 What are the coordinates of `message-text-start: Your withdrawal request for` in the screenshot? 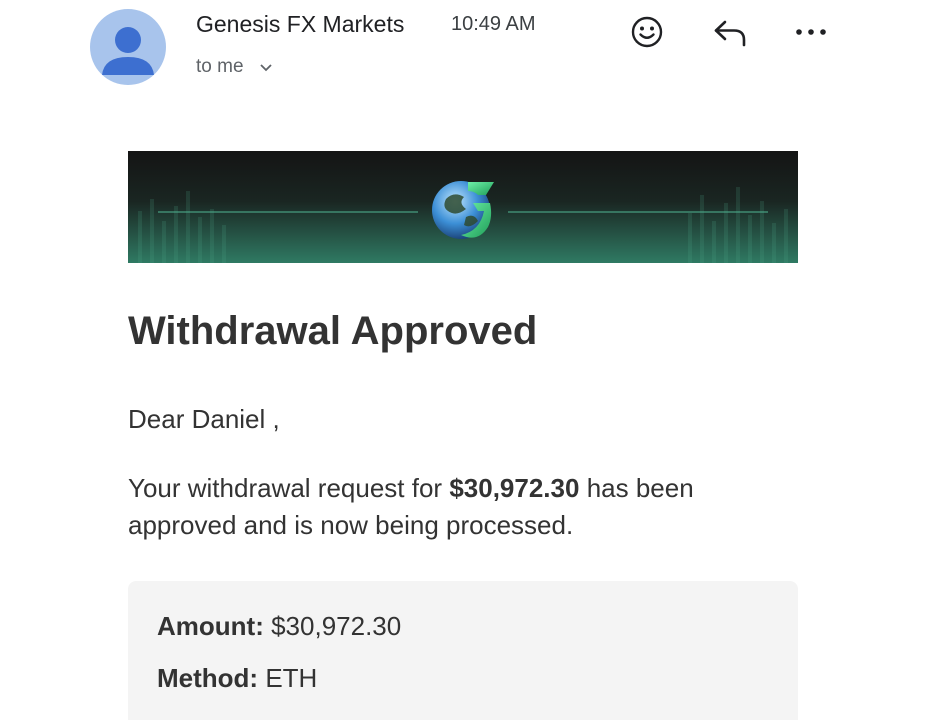 It's located at (289, 488).